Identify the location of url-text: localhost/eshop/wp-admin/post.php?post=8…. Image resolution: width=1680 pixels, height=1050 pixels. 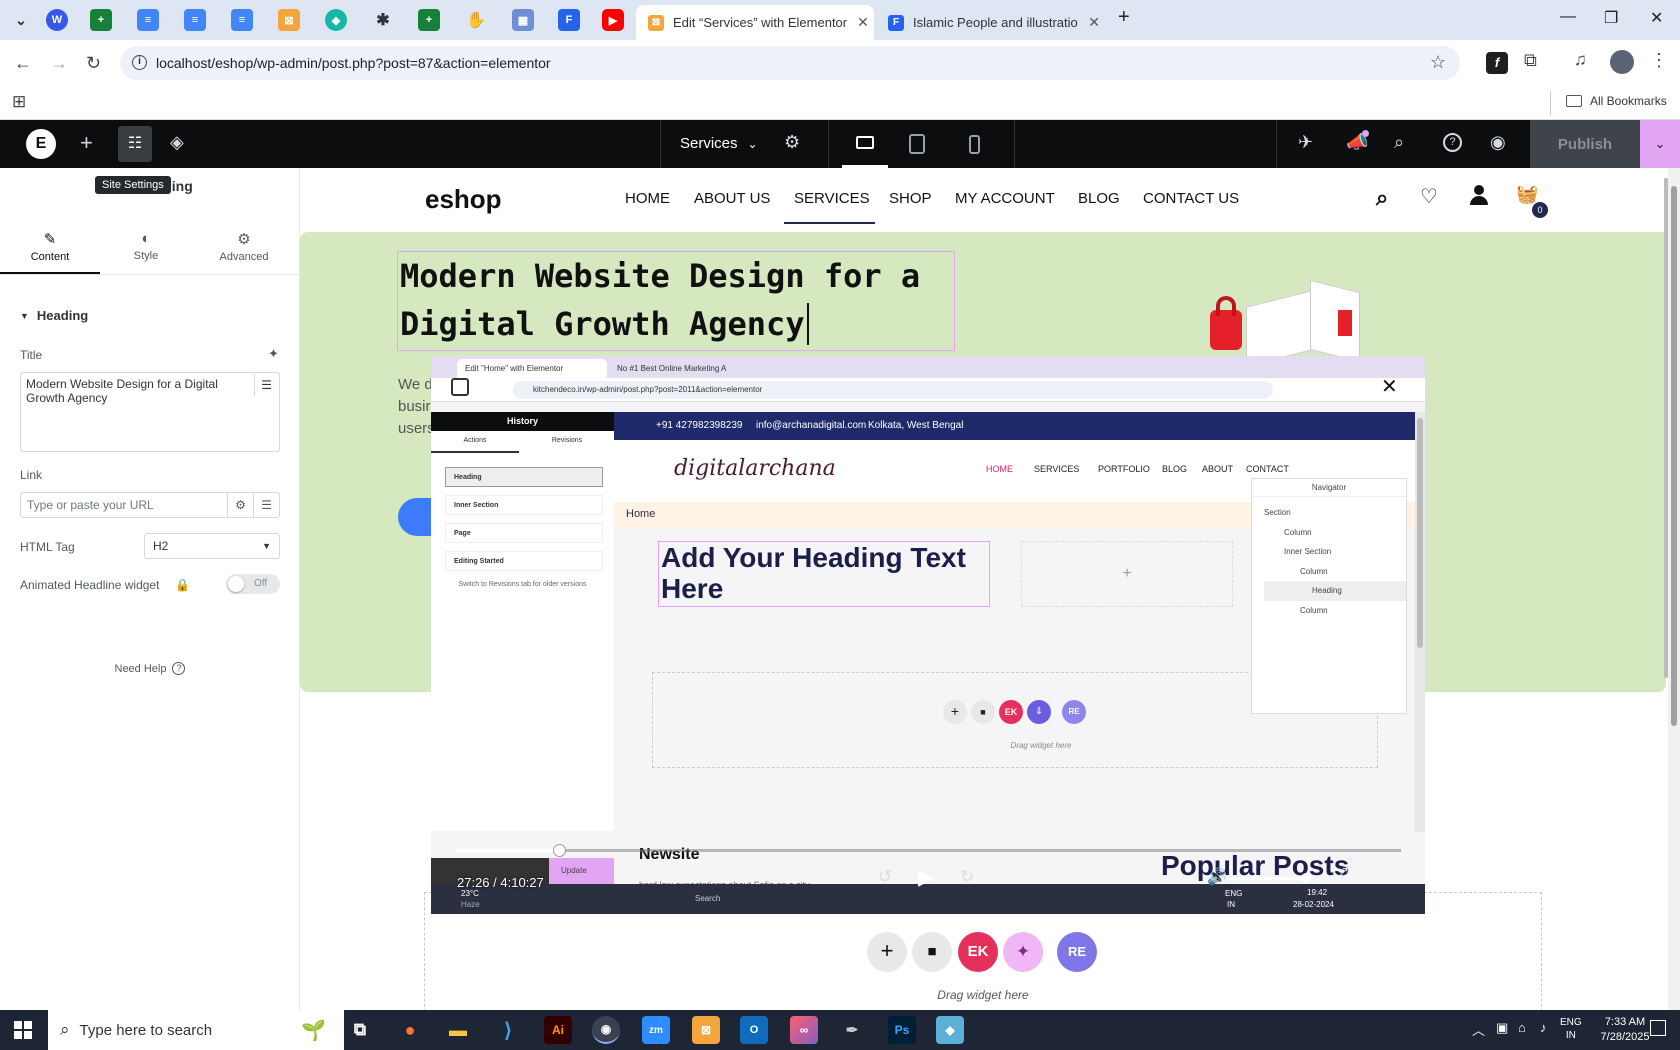
(353, 63).